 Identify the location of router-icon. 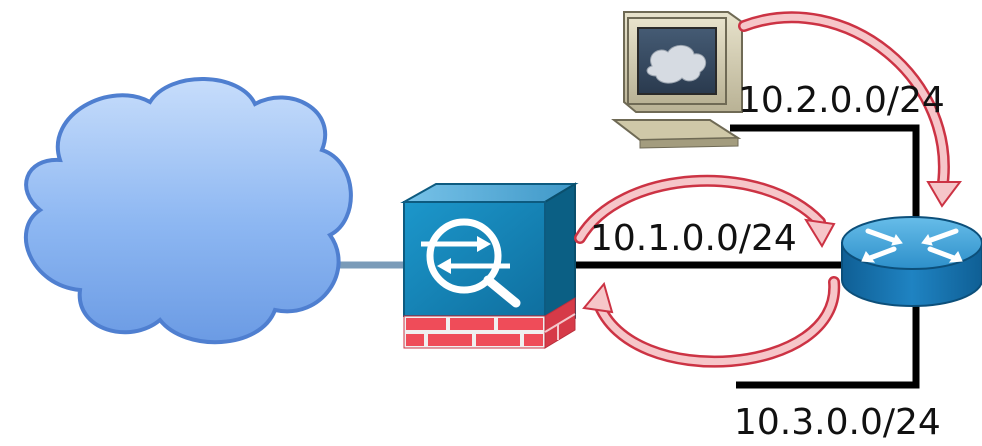
(911, 261).